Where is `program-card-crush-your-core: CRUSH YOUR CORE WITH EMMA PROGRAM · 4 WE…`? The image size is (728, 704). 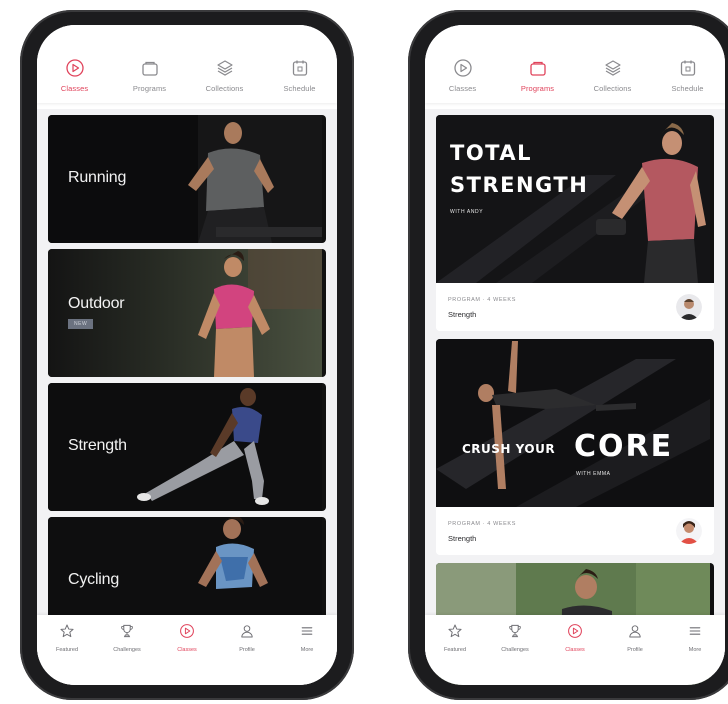
program-card-crush-your-core: CRUSH YOUR CORE WITH EMMA PROGRAM · 4 WE… is located at coordinates (575, 447).